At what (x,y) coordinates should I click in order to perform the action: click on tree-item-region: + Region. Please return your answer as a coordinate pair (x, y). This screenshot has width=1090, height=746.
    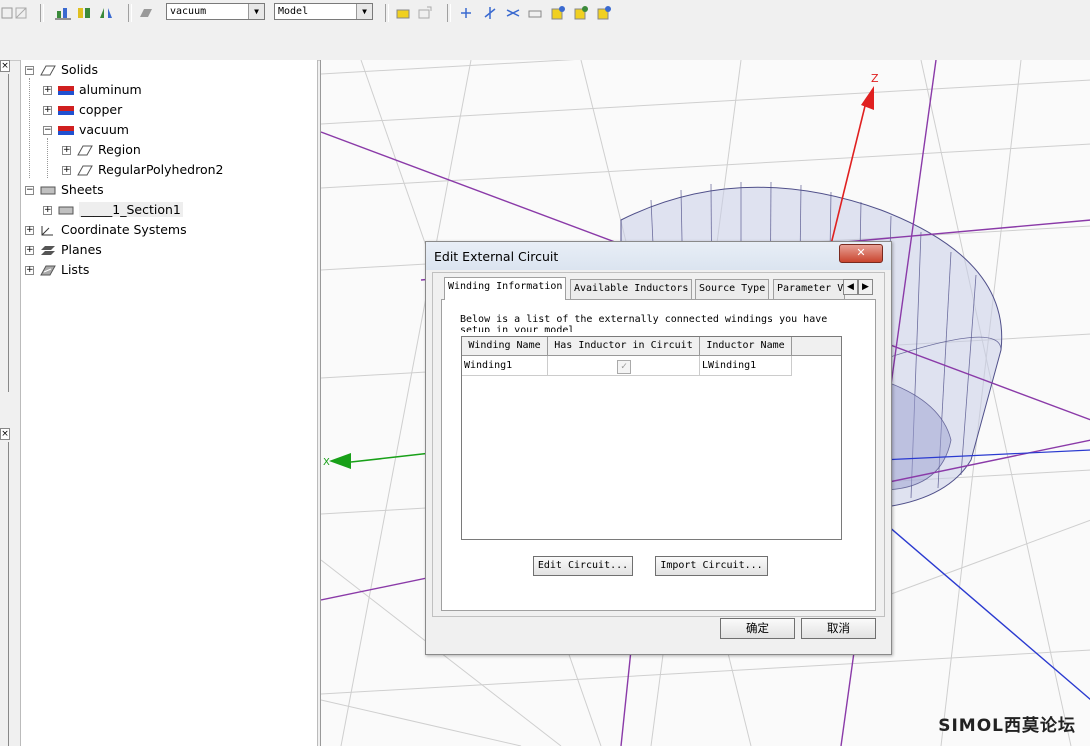
    Looking at the image, I should click on (101, 150).